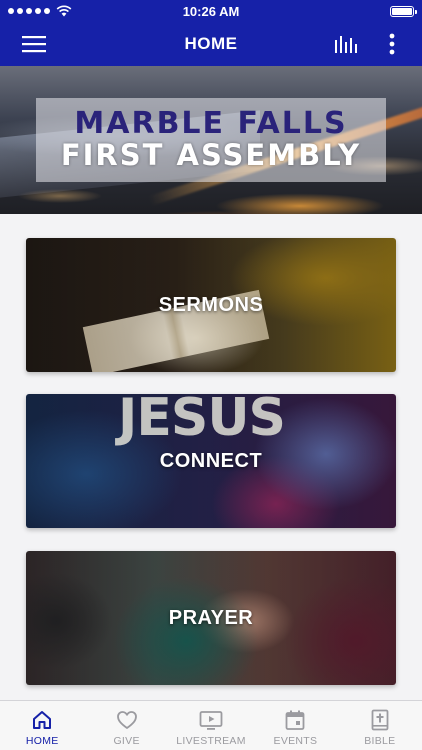 The width and height of the screenshot is (422, 750). What do you see at coordinates (211, 720) in the screenshot?
I see `video-play-icon` at bounding box center [211, 720].